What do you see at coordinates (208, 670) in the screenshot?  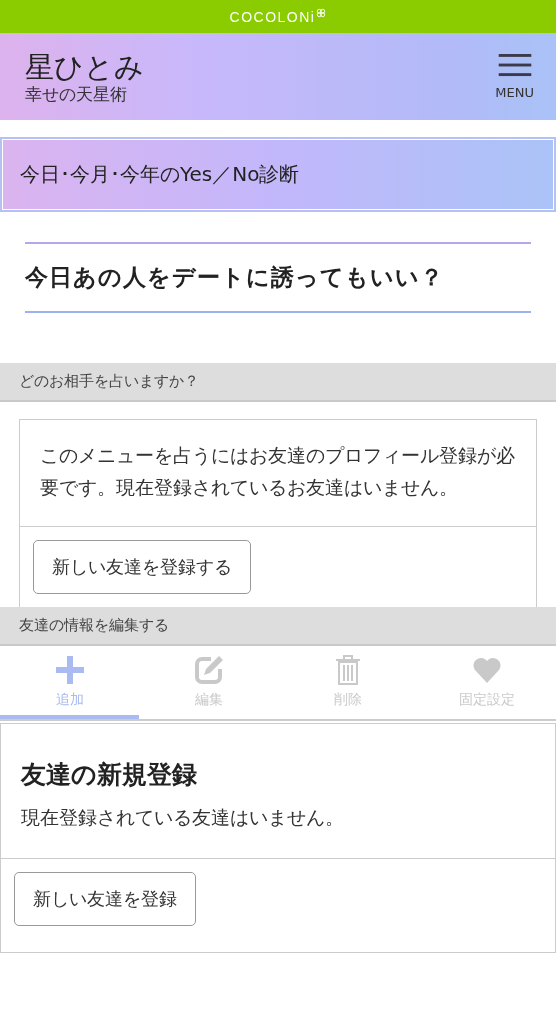 I see `pencil-square-icon` at bounding box center [208, 670].